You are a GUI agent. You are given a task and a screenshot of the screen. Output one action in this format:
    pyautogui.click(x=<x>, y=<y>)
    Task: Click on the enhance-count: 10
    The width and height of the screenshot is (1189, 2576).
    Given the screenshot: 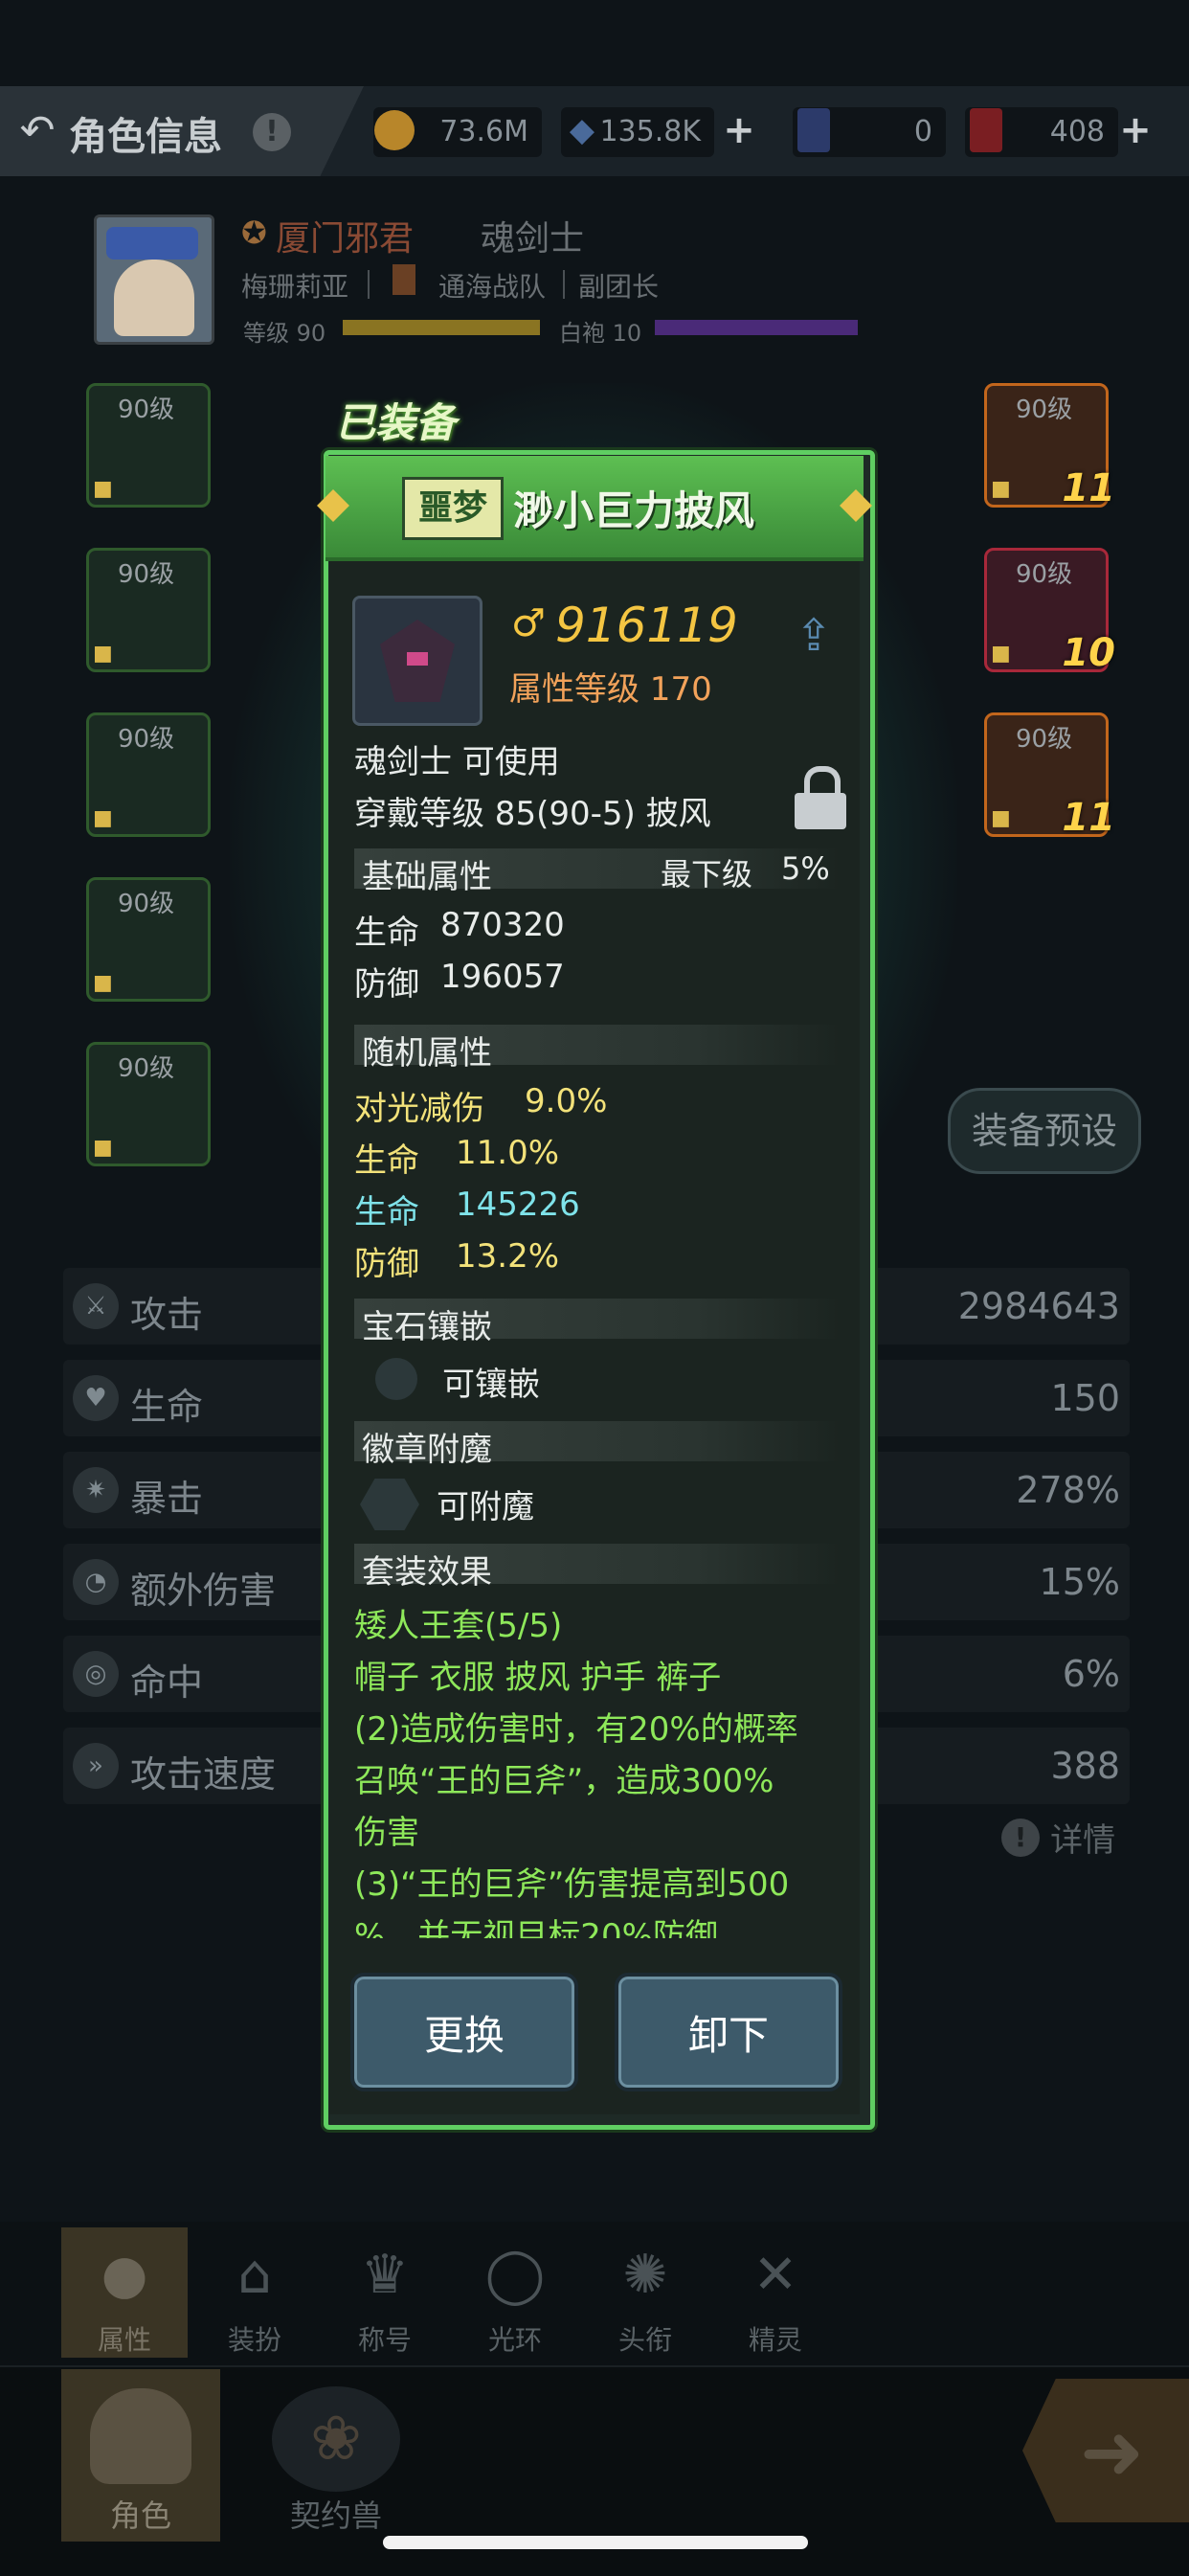 What is the action you would take?
    pyautogui.click(x=1088, y=653)
    